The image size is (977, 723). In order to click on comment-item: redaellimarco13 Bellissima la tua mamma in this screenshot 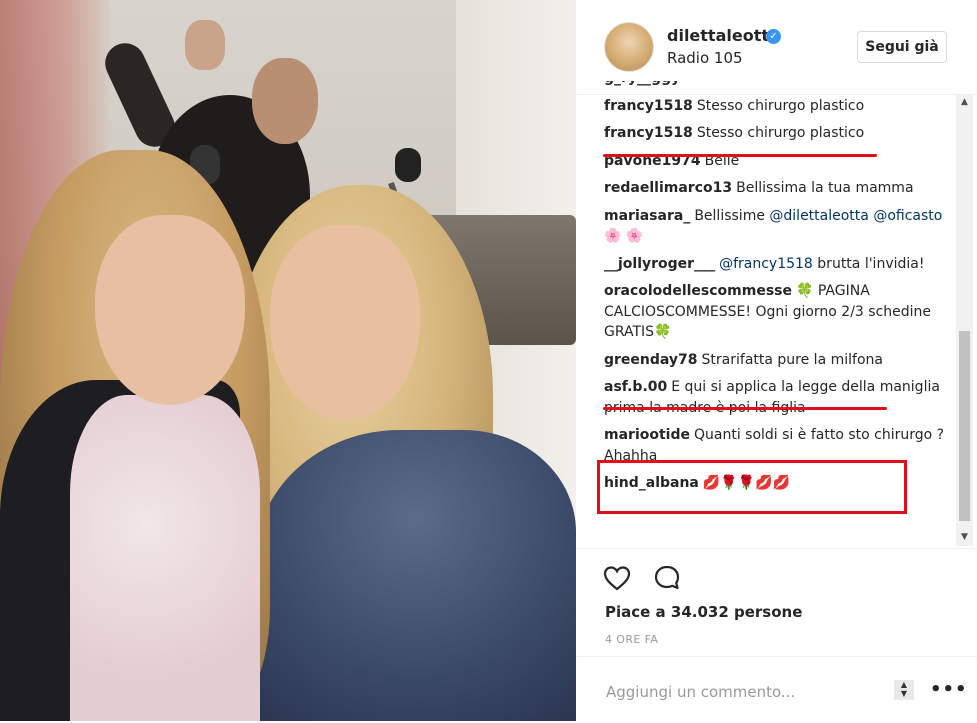, I will do `click(776, 188)`.